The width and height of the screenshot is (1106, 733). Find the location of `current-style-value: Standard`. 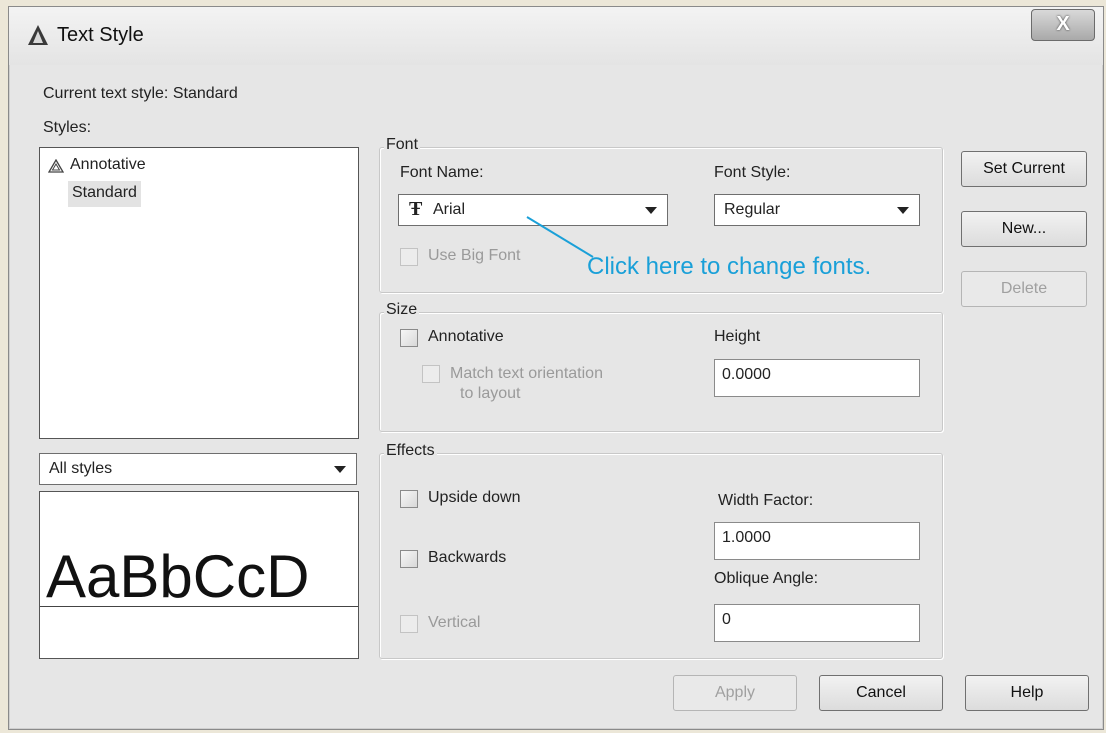

current-style-value: Standard is located at coordinates (205, 93).